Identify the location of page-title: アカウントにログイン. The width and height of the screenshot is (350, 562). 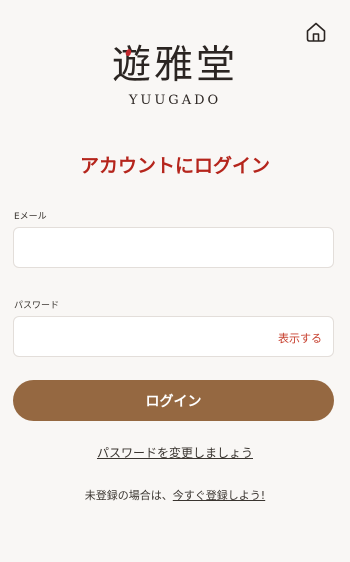
(174, 166).